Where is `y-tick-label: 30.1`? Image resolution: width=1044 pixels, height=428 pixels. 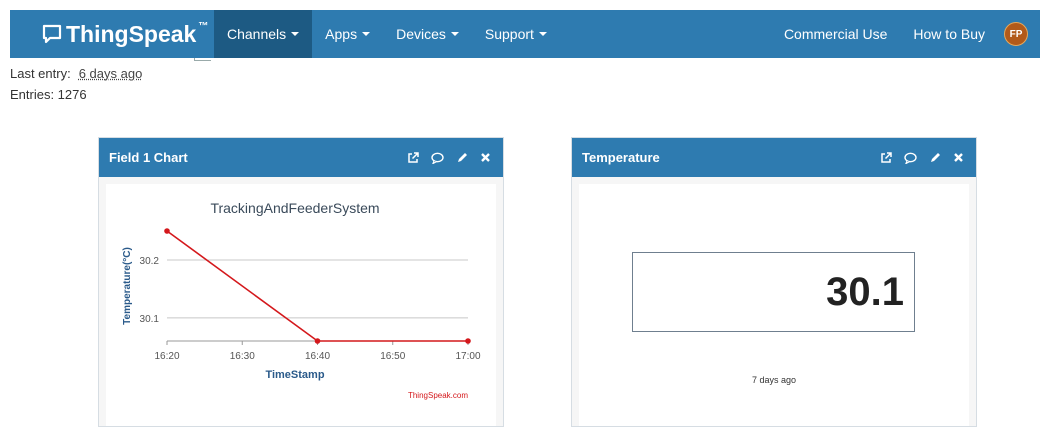
y-tick-label: 30.1 is located at coordinates (150, 319).